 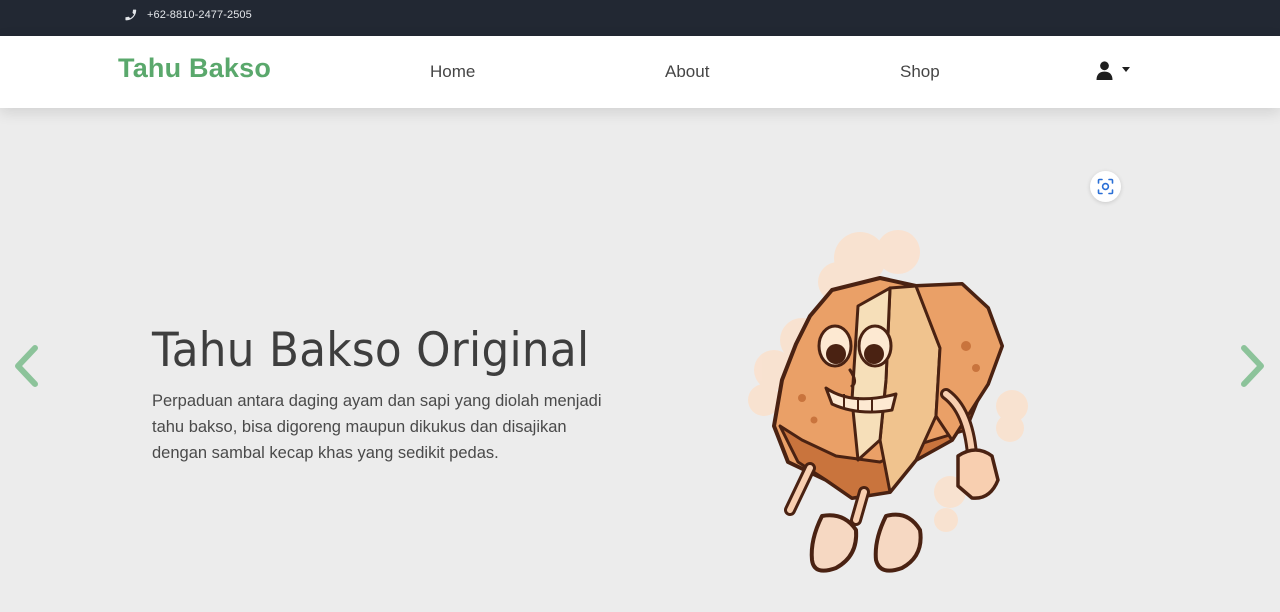 I want to click on caret-down-icon, so click(x=1126, y=69).